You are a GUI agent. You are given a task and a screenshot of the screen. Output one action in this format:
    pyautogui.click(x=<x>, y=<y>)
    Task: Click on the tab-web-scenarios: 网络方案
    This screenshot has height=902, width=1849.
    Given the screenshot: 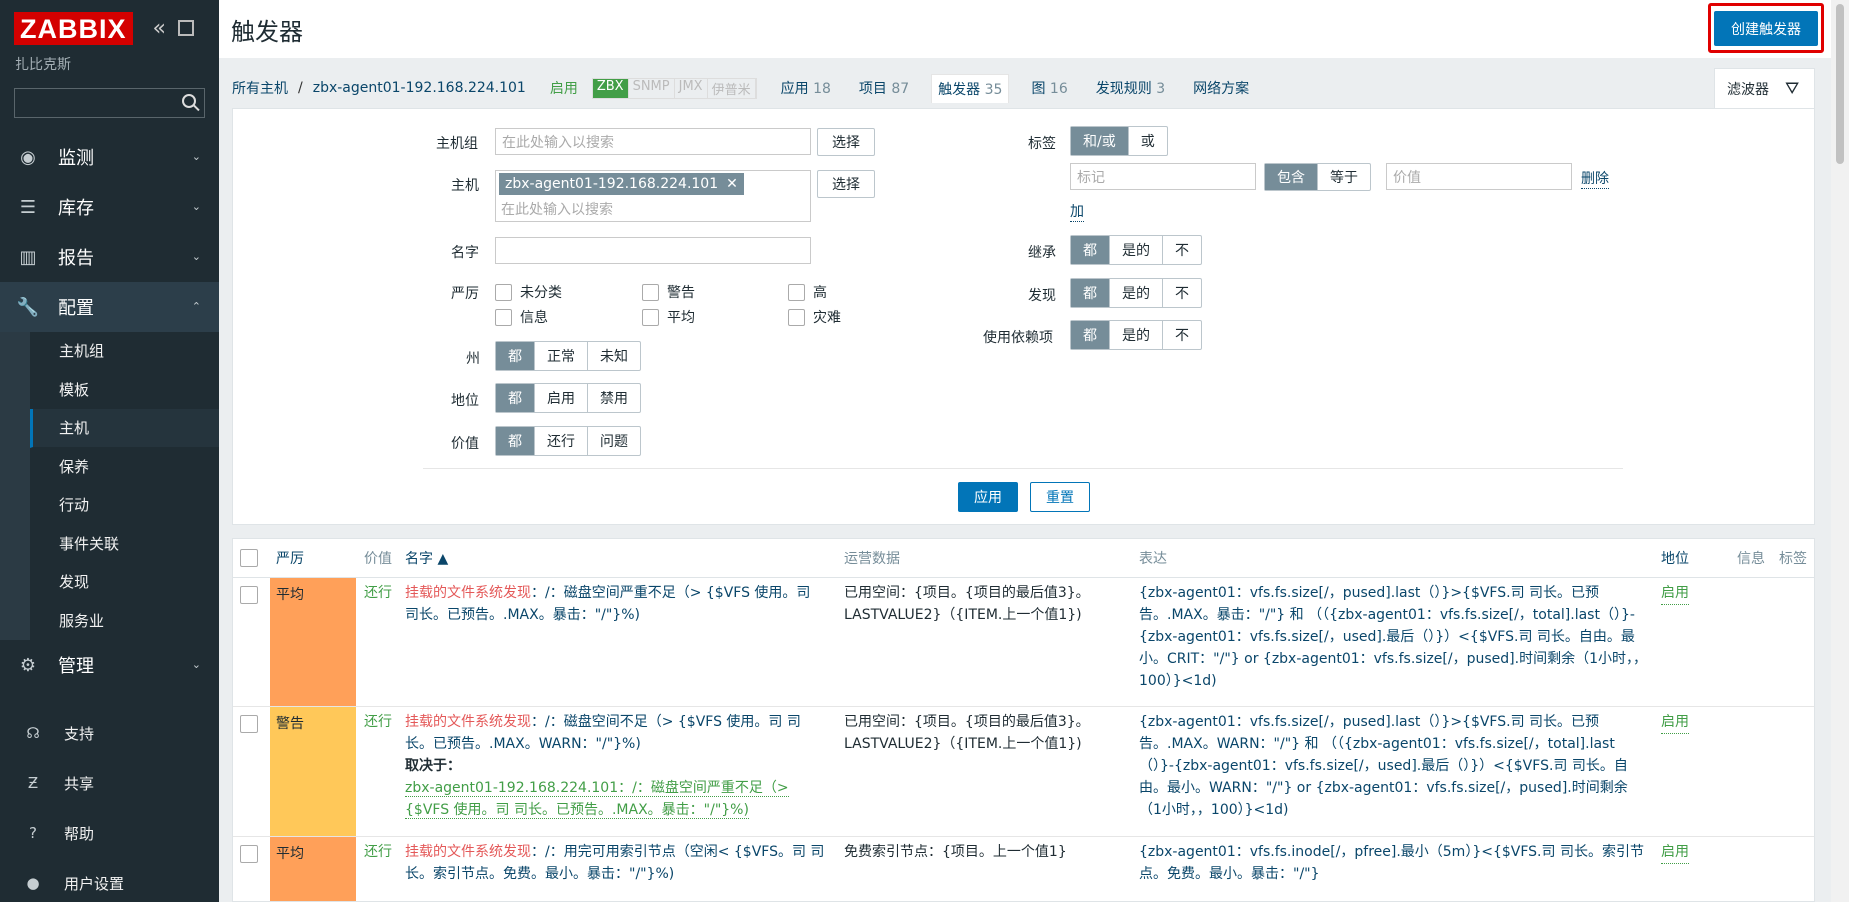 What is the action you would take?
    pyautogui.click(x=1221, y=88)
    